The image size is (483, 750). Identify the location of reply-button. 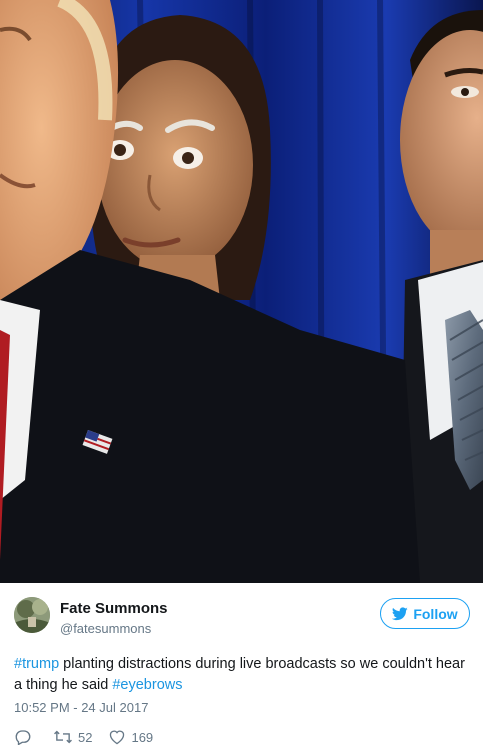
(25, 737).